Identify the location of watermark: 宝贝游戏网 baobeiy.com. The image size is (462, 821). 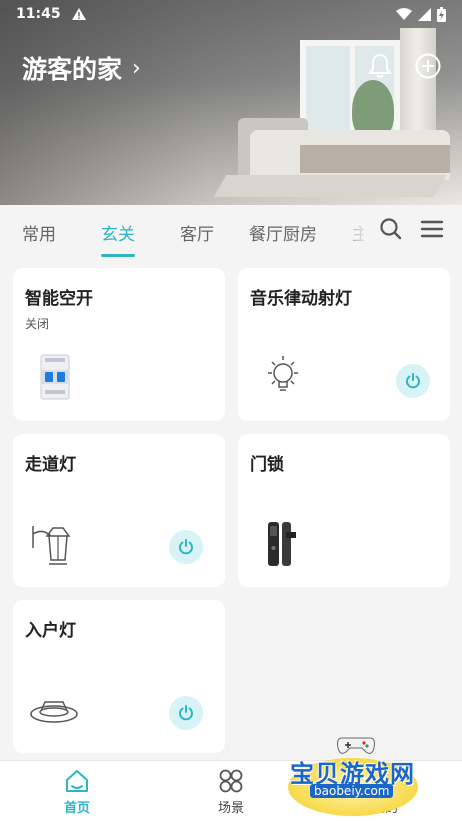
(363, 774).